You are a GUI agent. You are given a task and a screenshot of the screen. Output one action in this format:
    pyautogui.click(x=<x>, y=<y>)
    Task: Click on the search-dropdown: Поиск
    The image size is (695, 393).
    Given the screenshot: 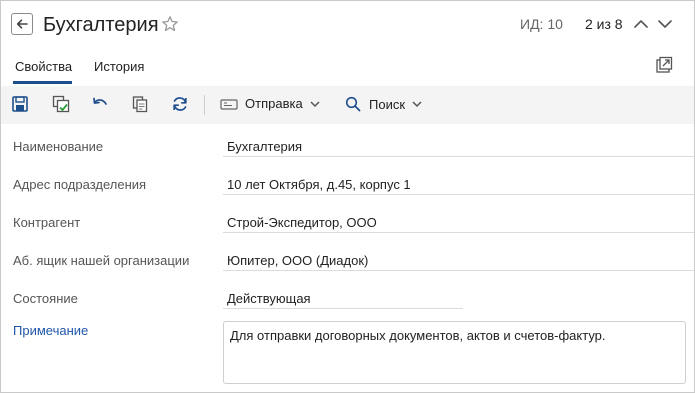 What is the action you would take?
    pyautogui.click(x=384, y=104)
    